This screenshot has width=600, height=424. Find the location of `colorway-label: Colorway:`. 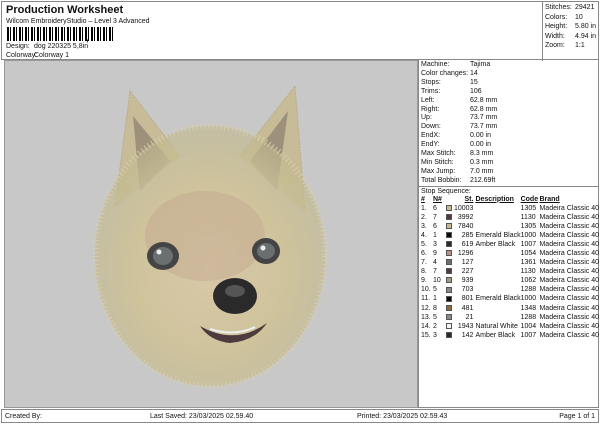

colorway-label: Colorway: is located at coordinates (22, 55).